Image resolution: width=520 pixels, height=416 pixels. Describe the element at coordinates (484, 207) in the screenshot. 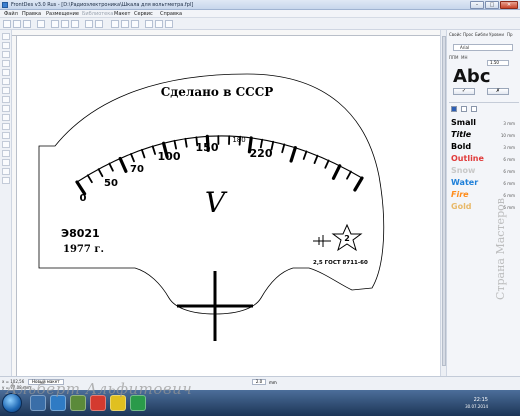

I see `style-item-gold: Gold 6 mm` at that location.